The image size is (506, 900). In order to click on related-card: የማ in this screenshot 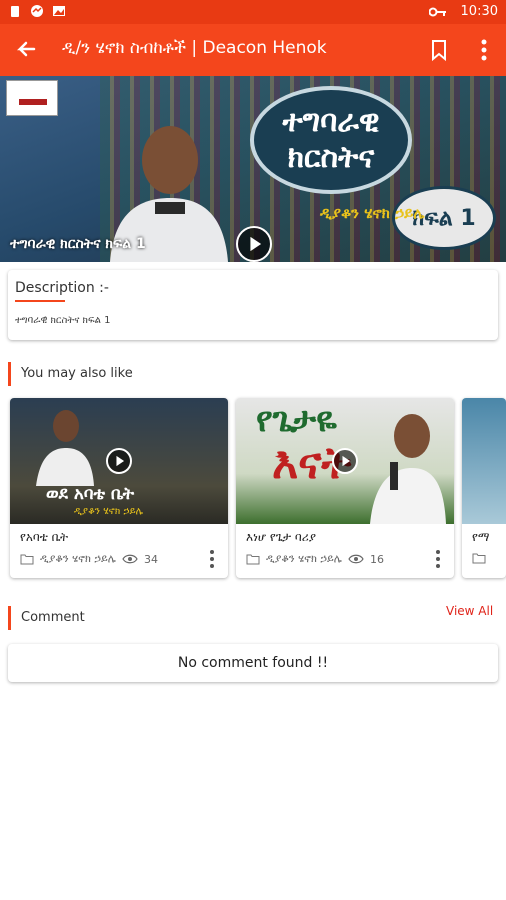, I will do `click(484, 488)`.